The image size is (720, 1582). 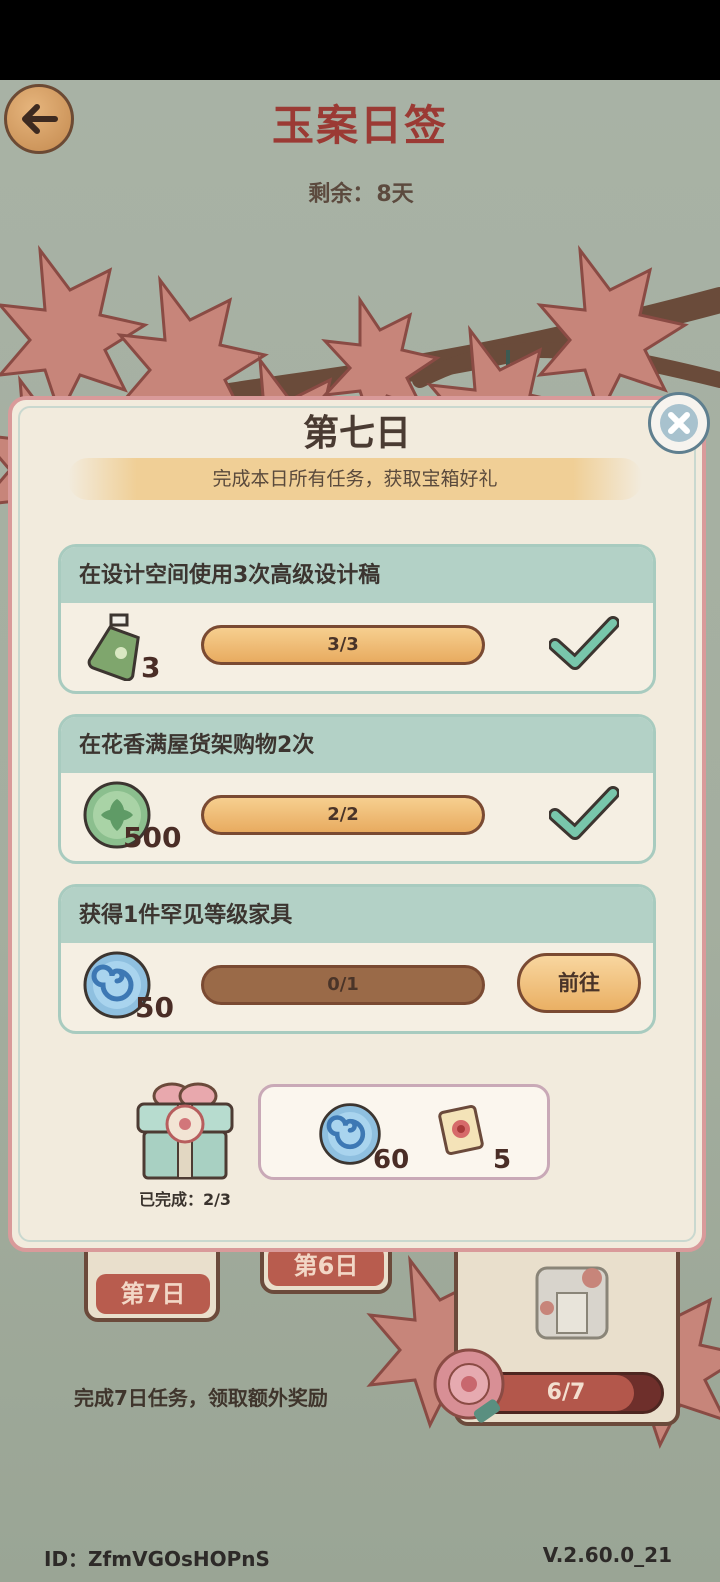 I want to click on task-reward-qty: 500, so click(x=152, y=837).